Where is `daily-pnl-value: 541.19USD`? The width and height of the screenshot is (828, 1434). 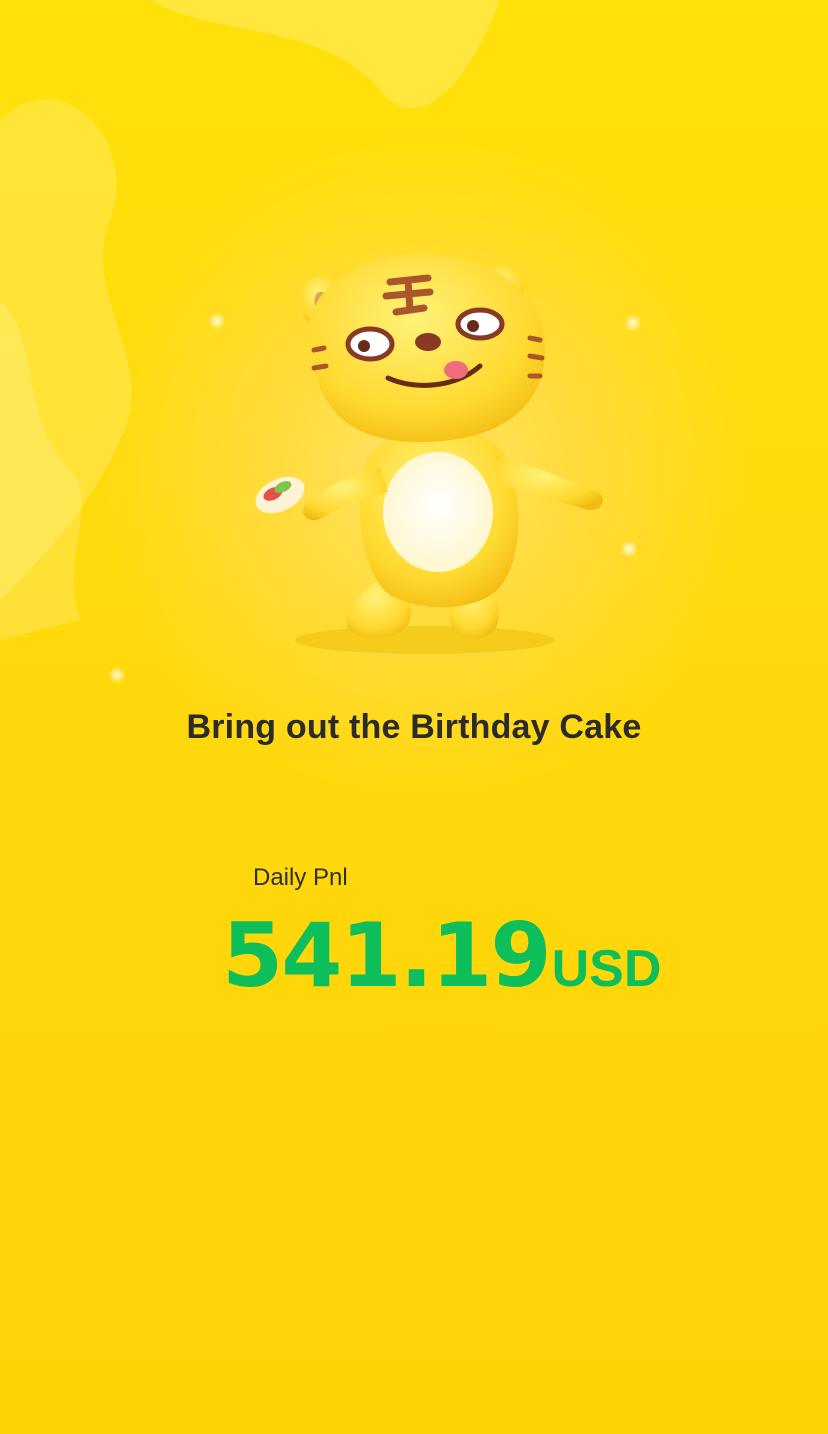
daily-pnl-value: 541.19USD is located at coordinates (441, 955).